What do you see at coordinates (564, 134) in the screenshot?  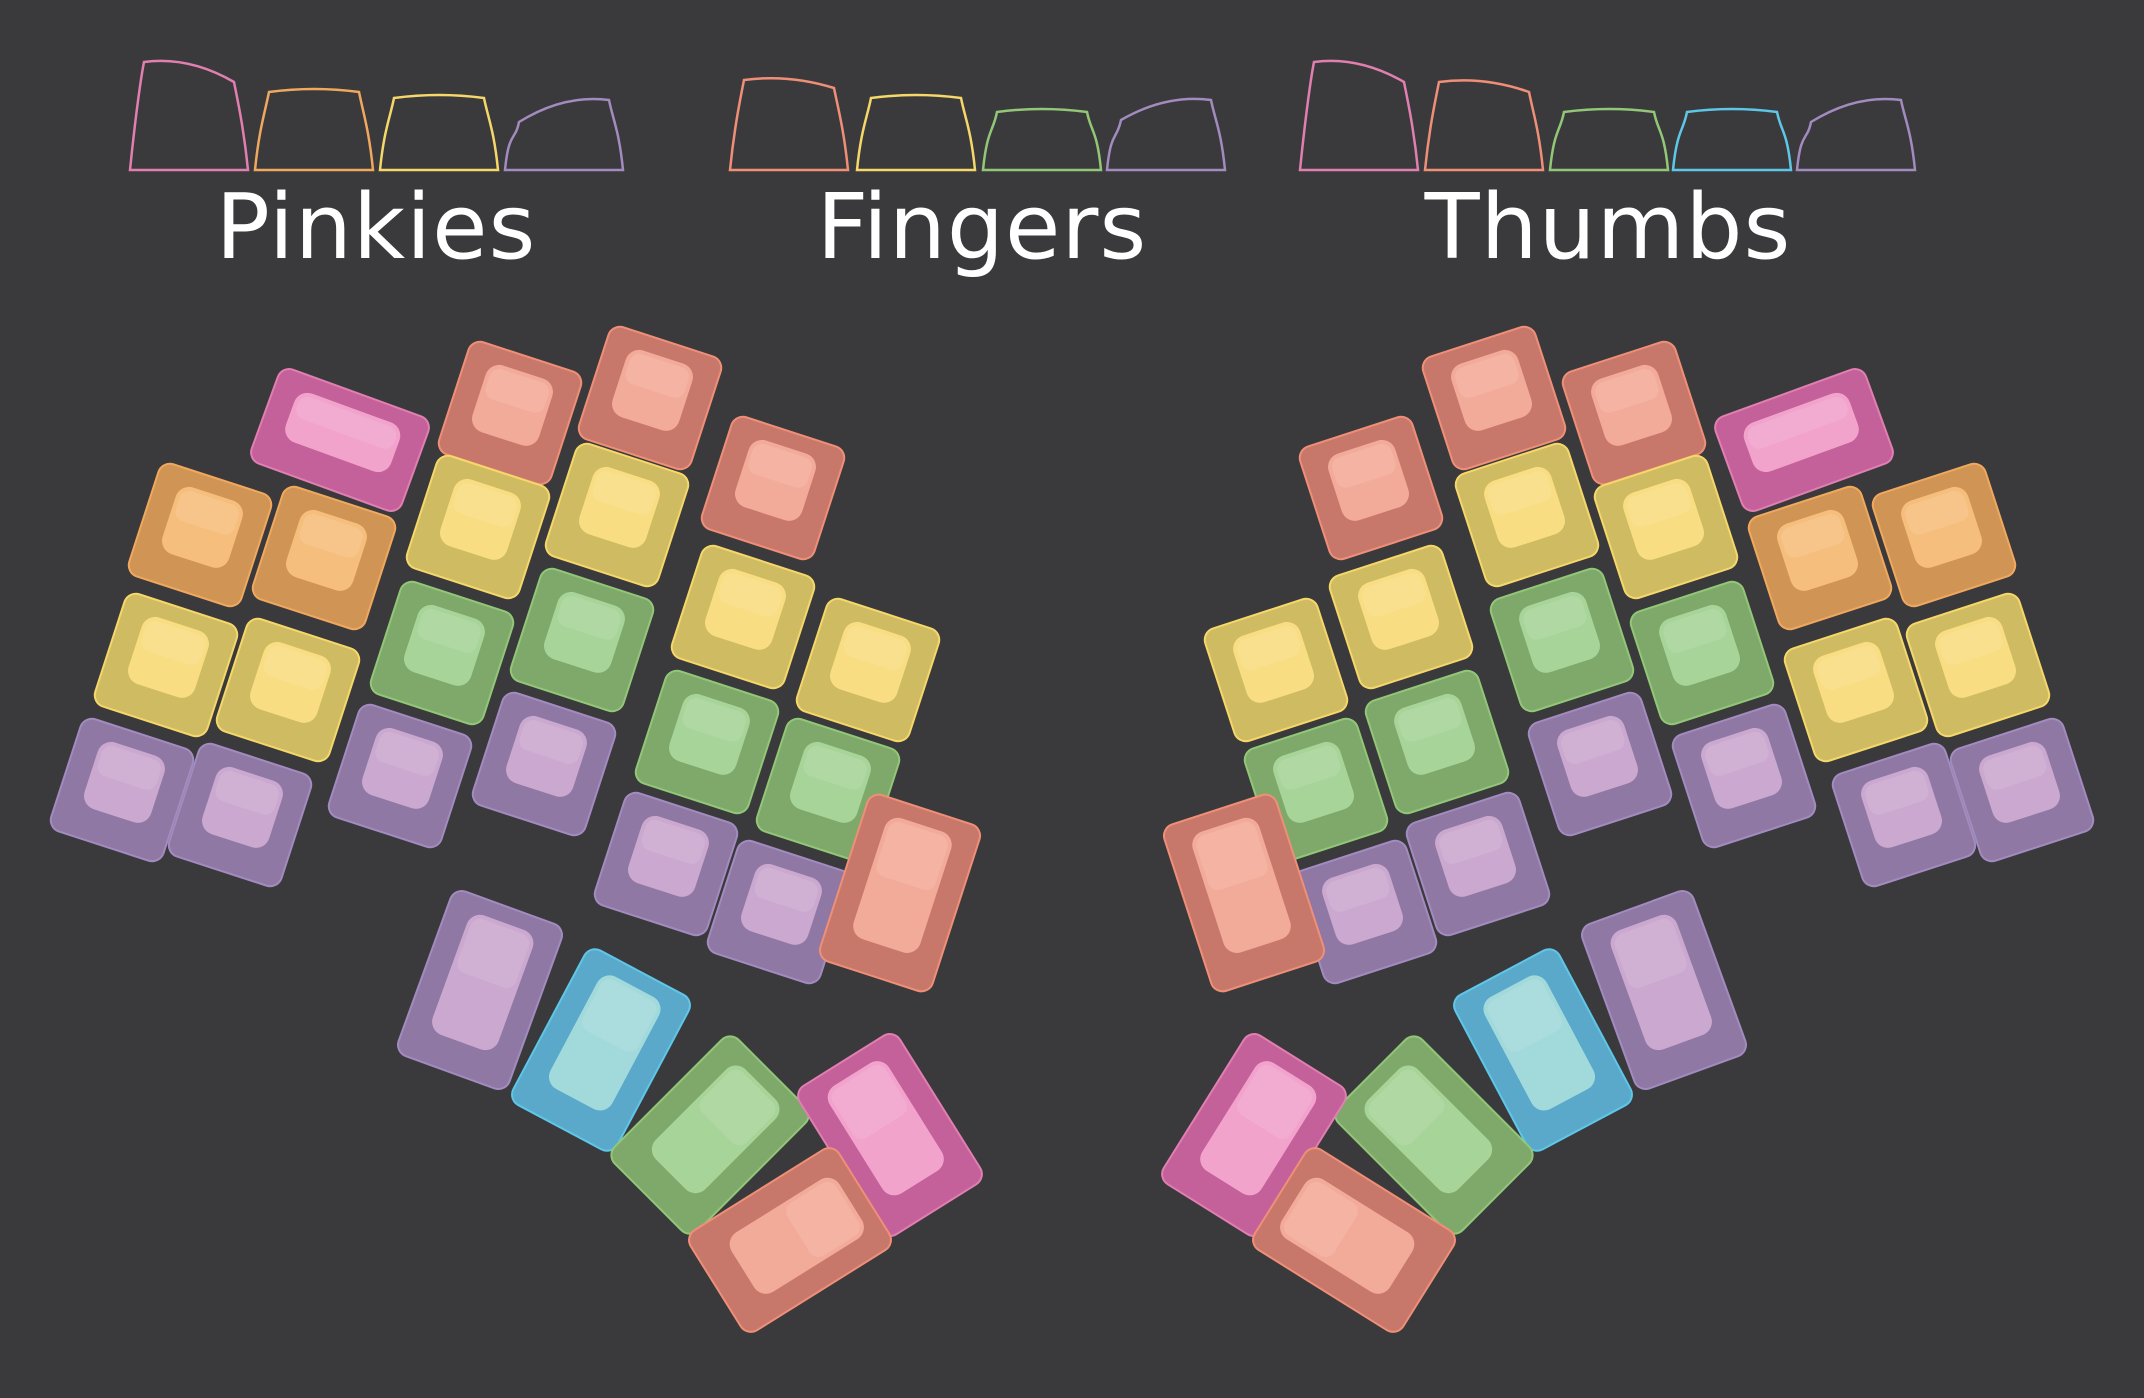 I see `legend-pinkies-profile-r4-purple` at bounding box center [564, 134].